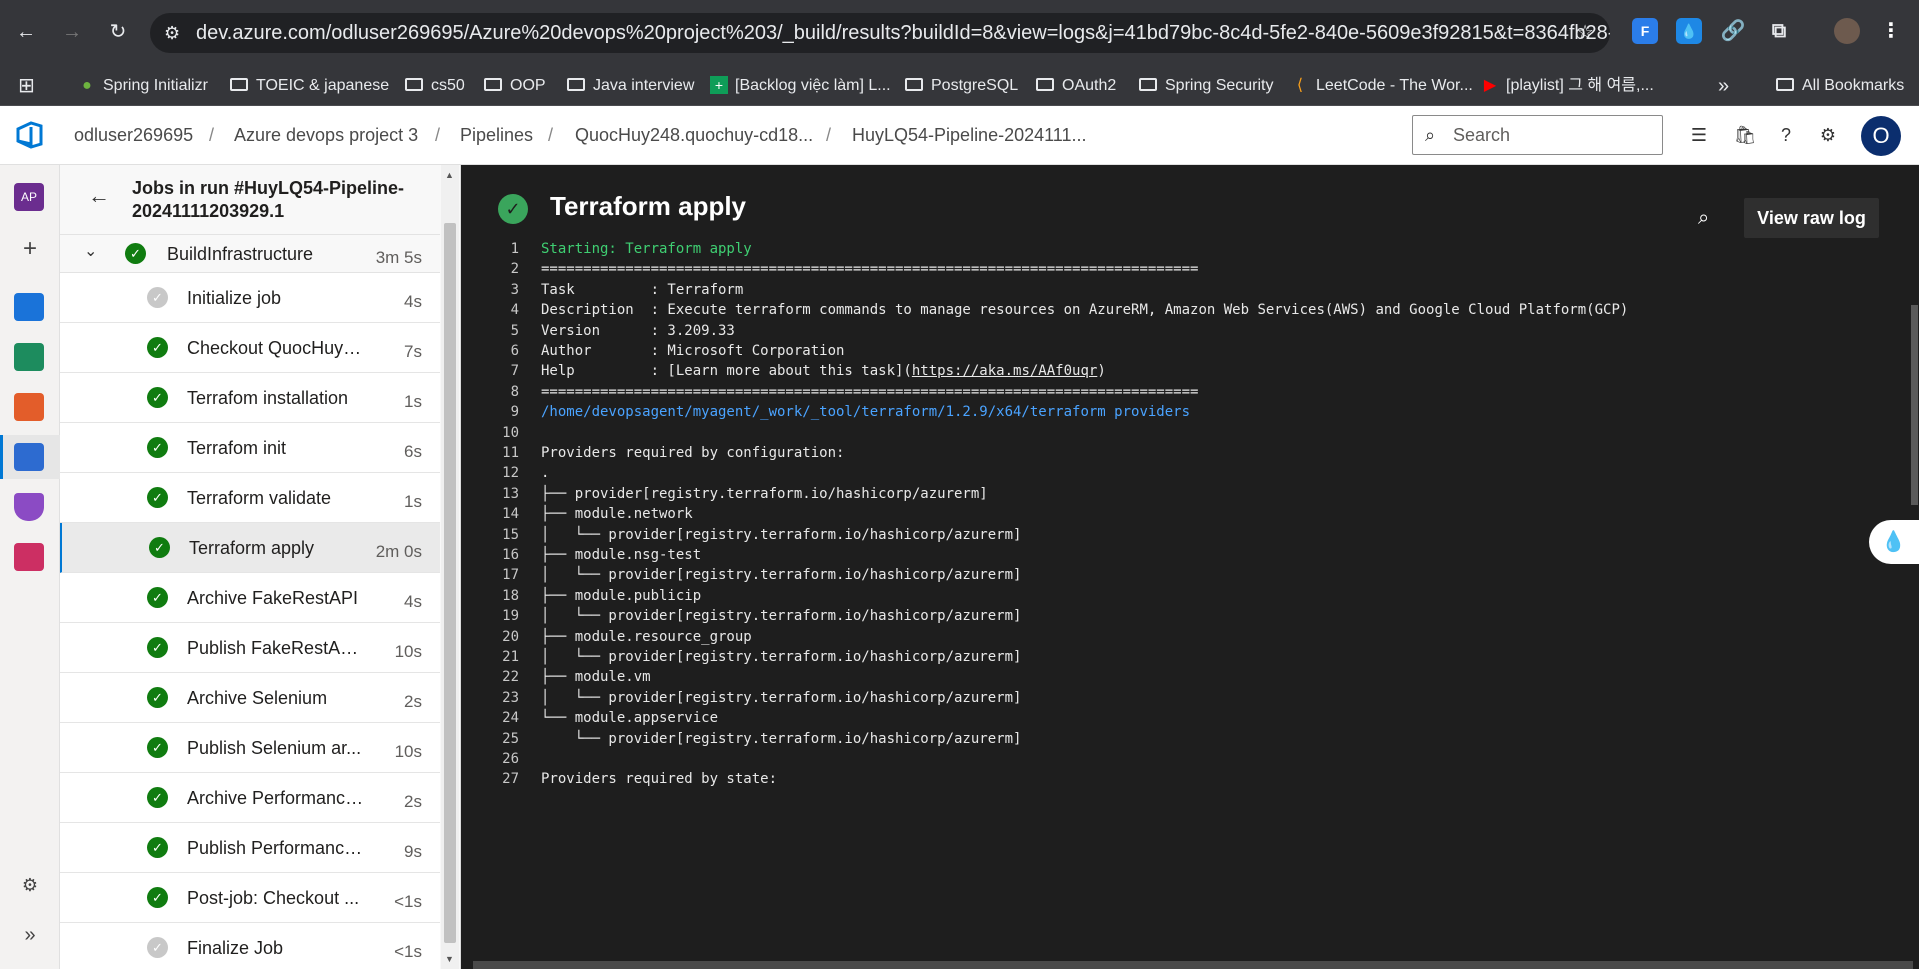 The height and width of the screenshot is (969, 1919). I want to click on line-content: Providers required by configuration:, so click(693, 453).